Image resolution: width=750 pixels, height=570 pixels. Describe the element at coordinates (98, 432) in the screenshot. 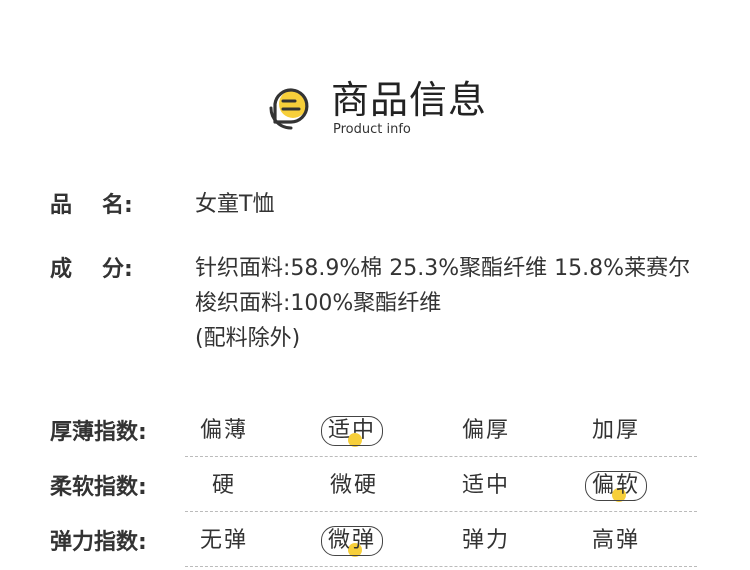

I see `thickness-label: 厚薄指数:` at that location.